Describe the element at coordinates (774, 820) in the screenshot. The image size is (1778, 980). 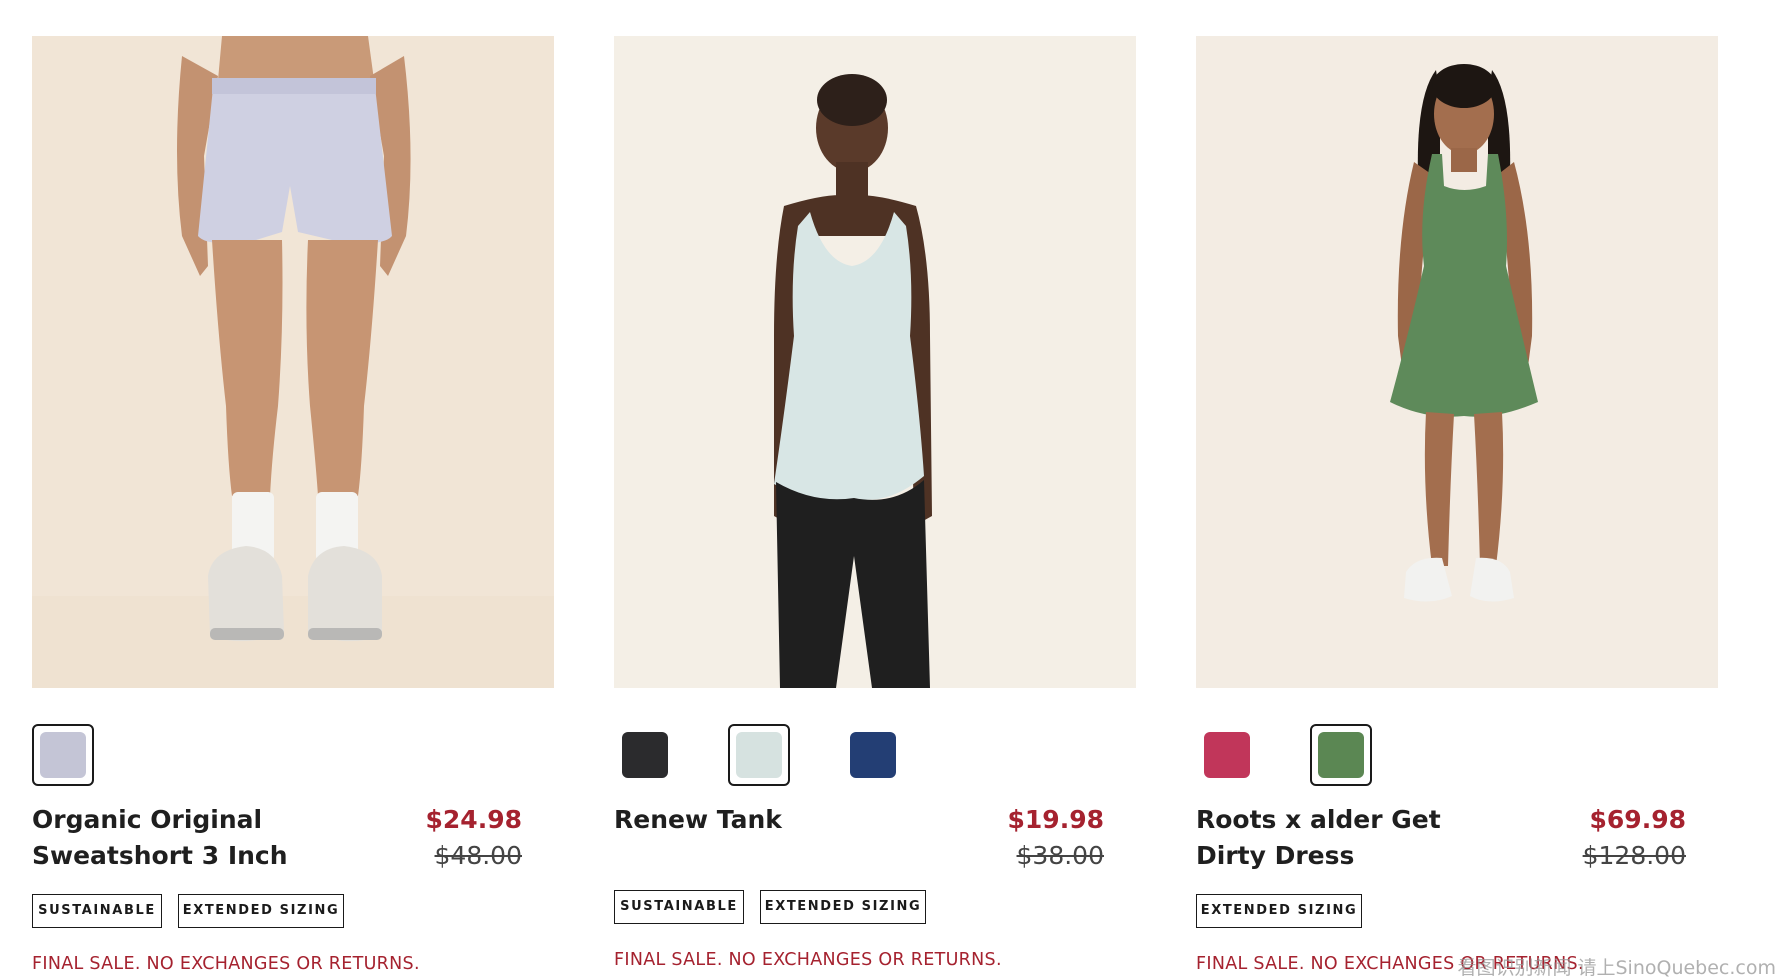
I see `product-name: Renew Tank` at that location.